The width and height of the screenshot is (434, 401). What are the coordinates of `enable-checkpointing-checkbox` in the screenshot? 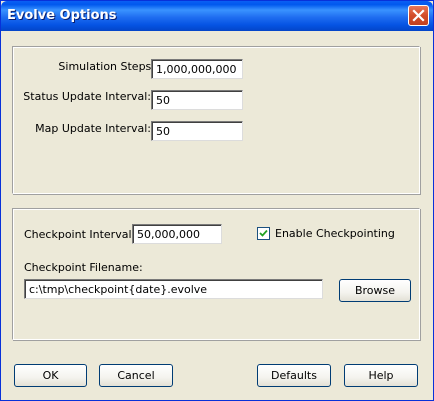 It's located at (263, 233).